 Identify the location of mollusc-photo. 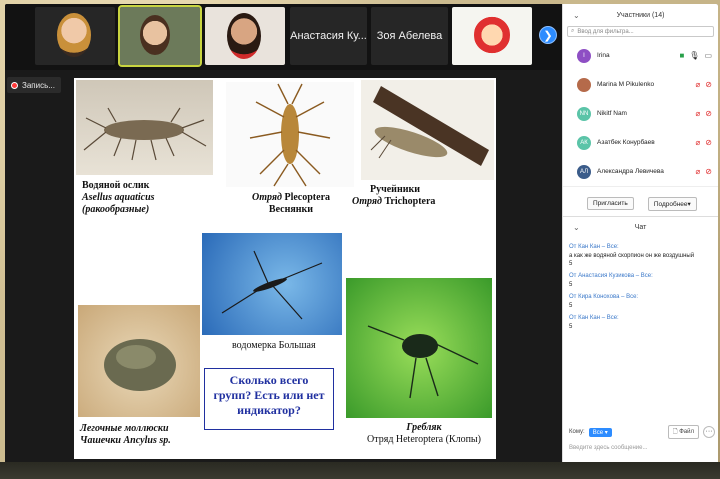
(139, 361).